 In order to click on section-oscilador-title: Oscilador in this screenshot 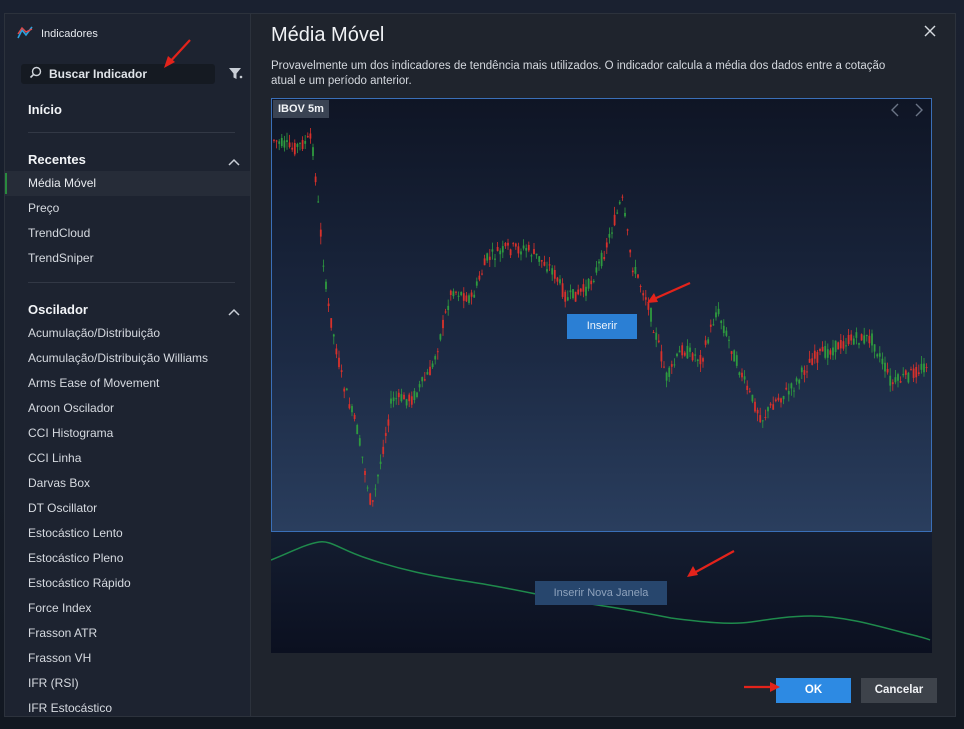, I will do `click(58, 309)`.